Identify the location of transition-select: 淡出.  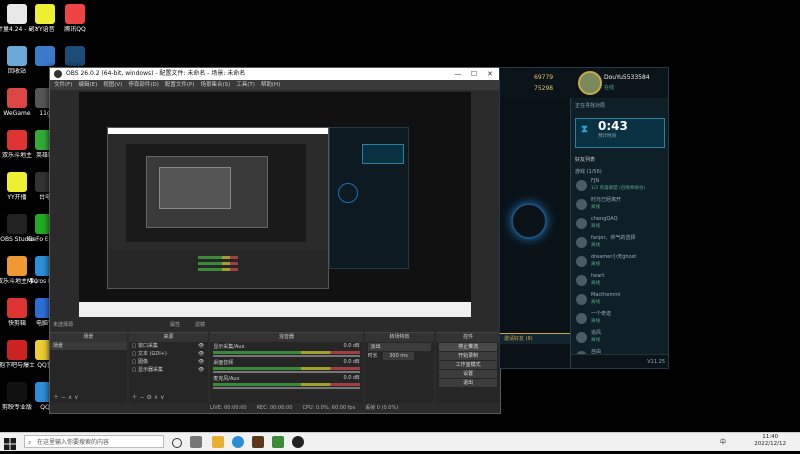
(399, 347).